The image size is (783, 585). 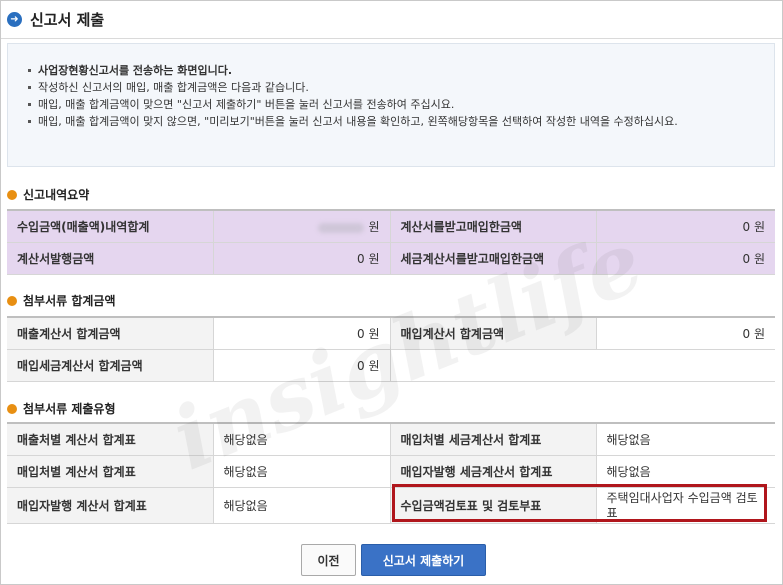 I want to click on table-row: 매출계산서 합계금액 0 원 매입계산서 합계금액 0 원, so click(x=391, y=333).